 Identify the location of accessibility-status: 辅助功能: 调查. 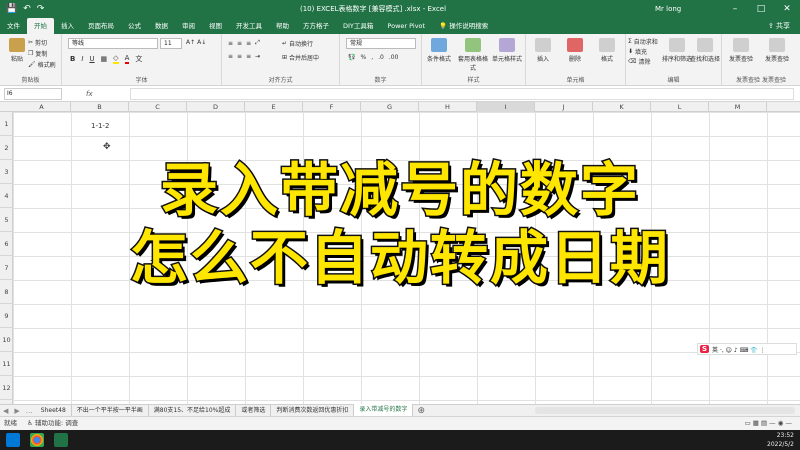
(56, 423).